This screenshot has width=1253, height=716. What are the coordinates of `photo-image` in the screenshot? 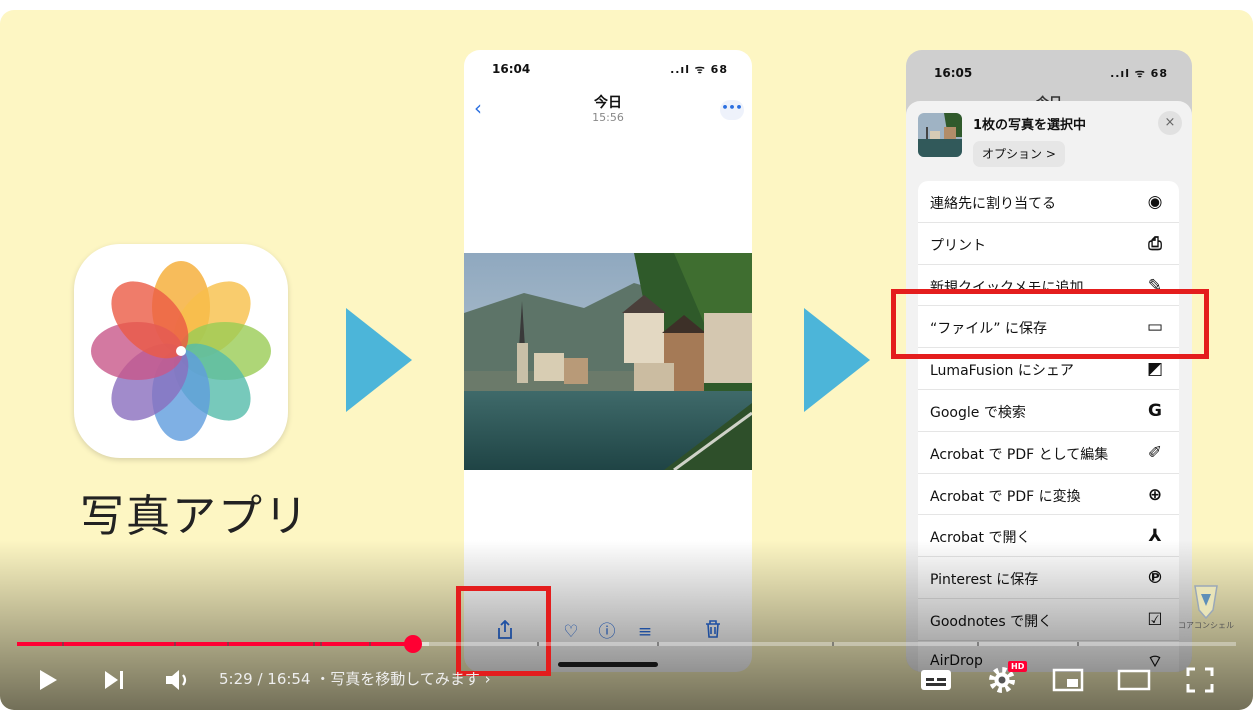 It's located at (608, 361).